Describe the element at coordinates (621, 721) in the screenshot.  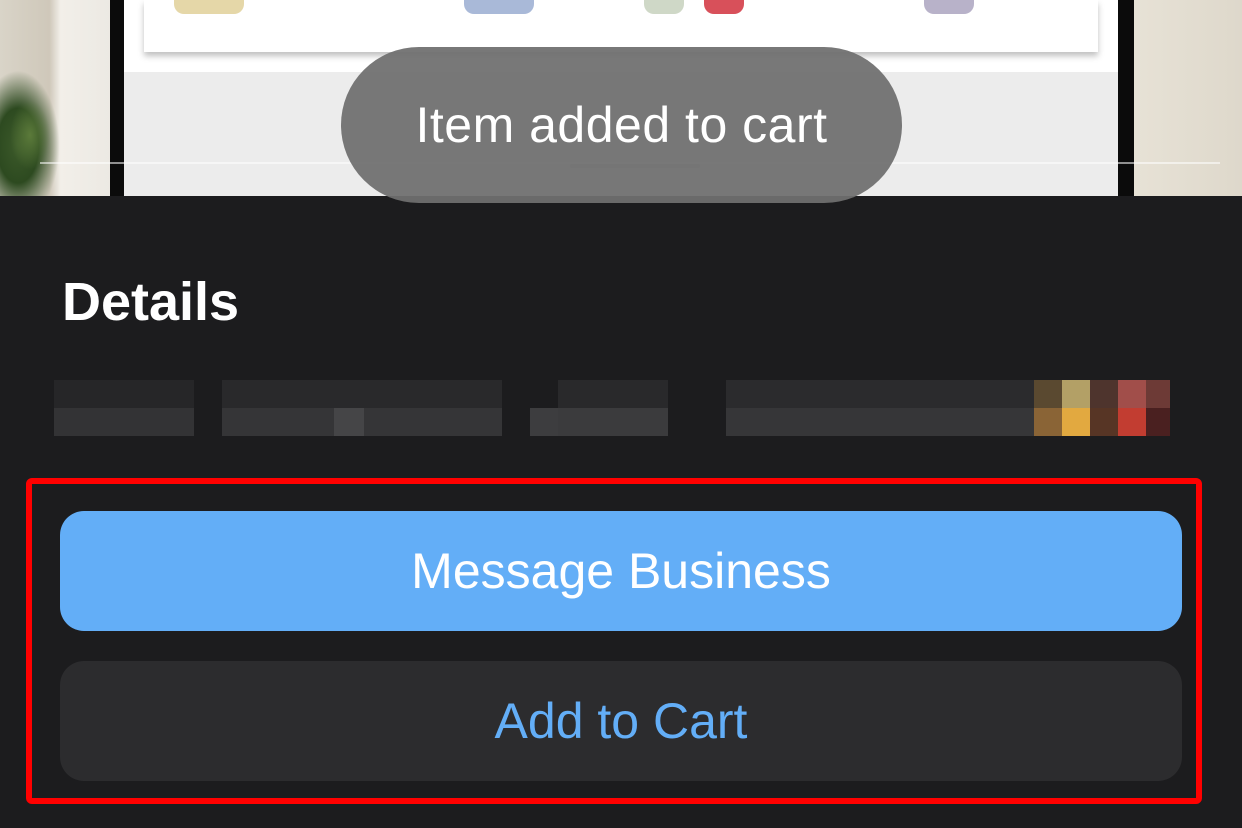
I see `add-to-cart-button: Add to Cart` at that location.